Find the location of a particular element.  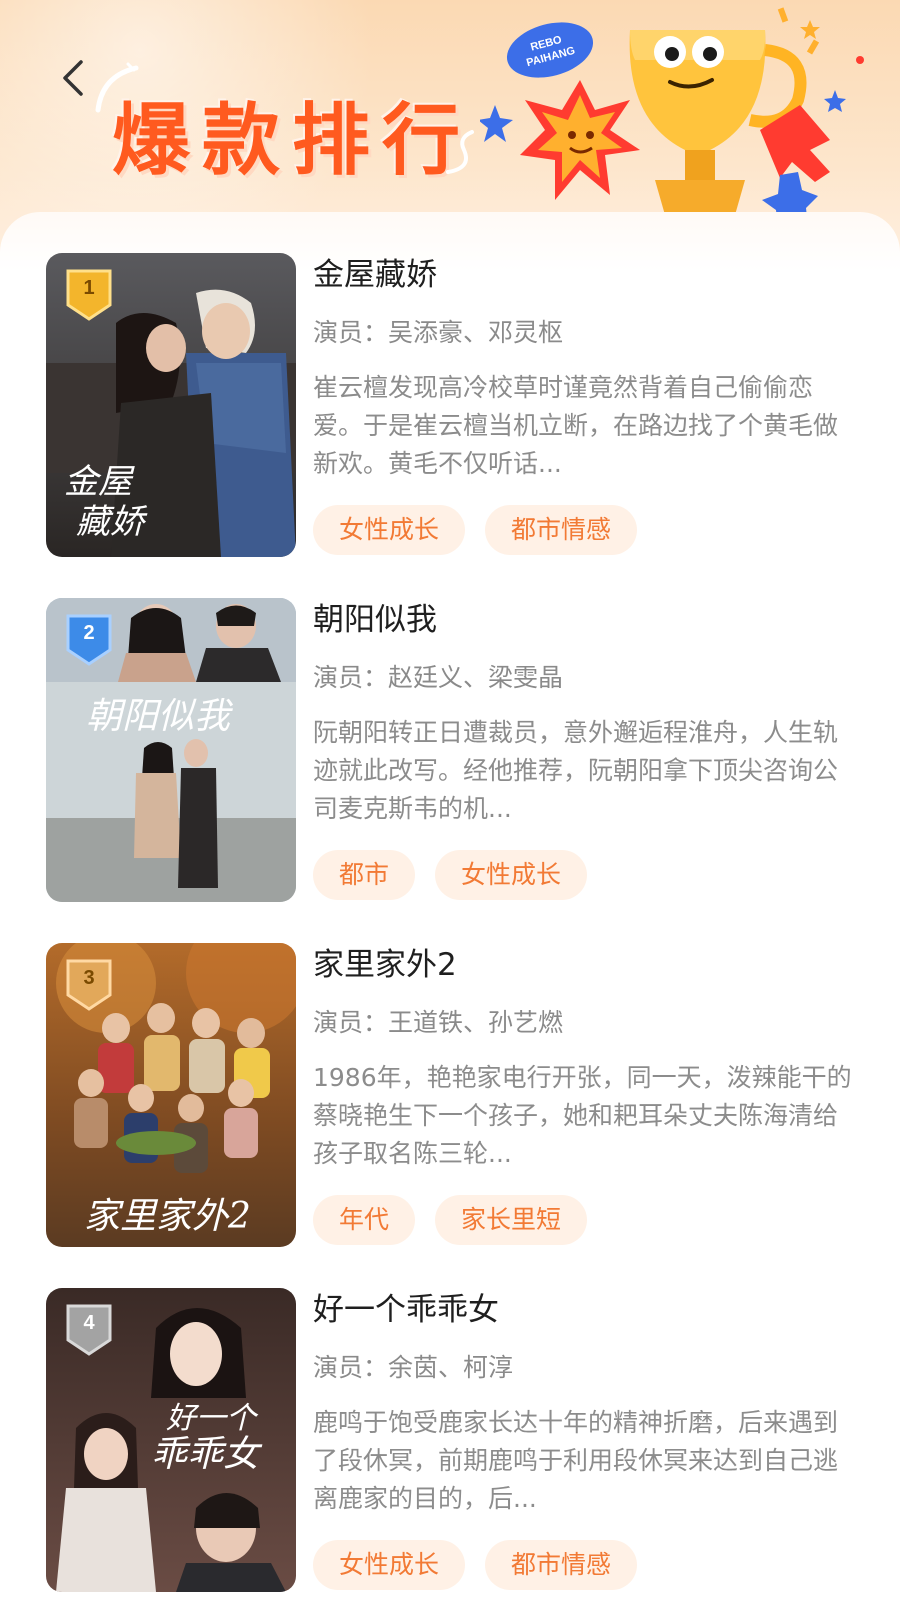

poster-title-text: 好一个 is located at coordinates (212, 1418).